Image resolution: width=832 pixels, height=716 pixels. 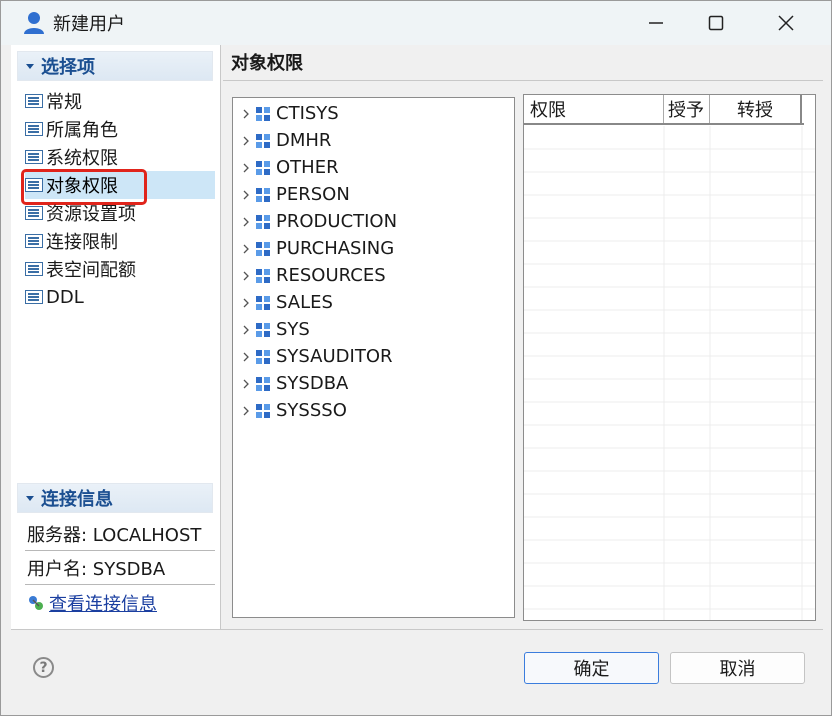 I want to click on window-title: 新建用户, so click(x=89, y=24).